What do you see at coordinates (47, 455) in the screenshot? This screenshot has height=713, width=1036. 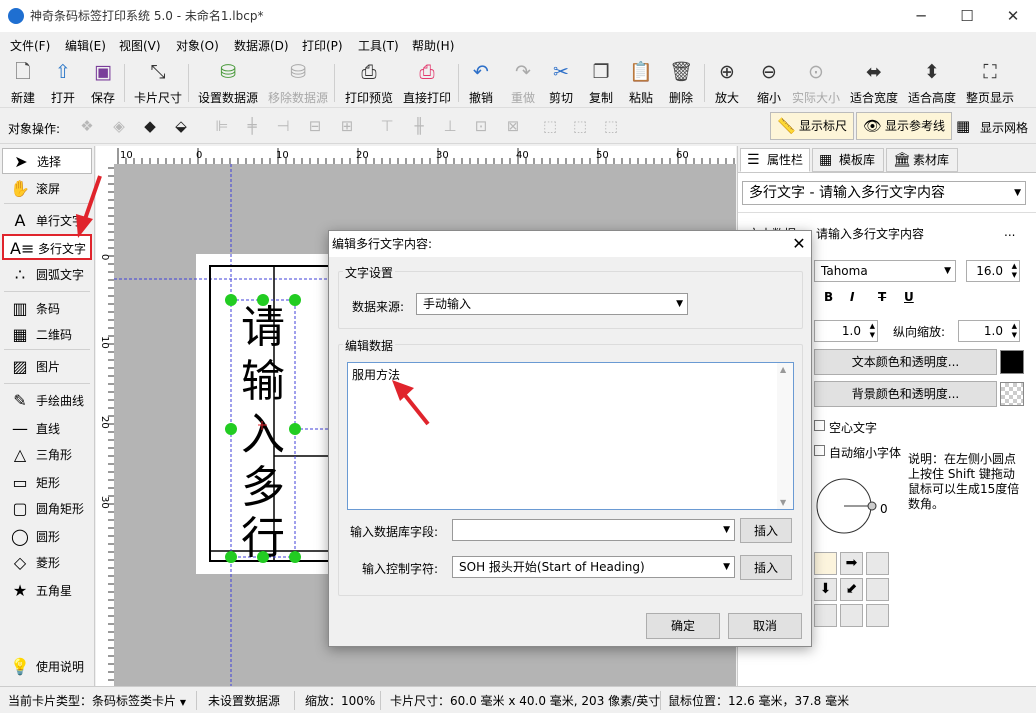 I see `tool-triangle: △ 三角形` at bounding box center [47, 455].